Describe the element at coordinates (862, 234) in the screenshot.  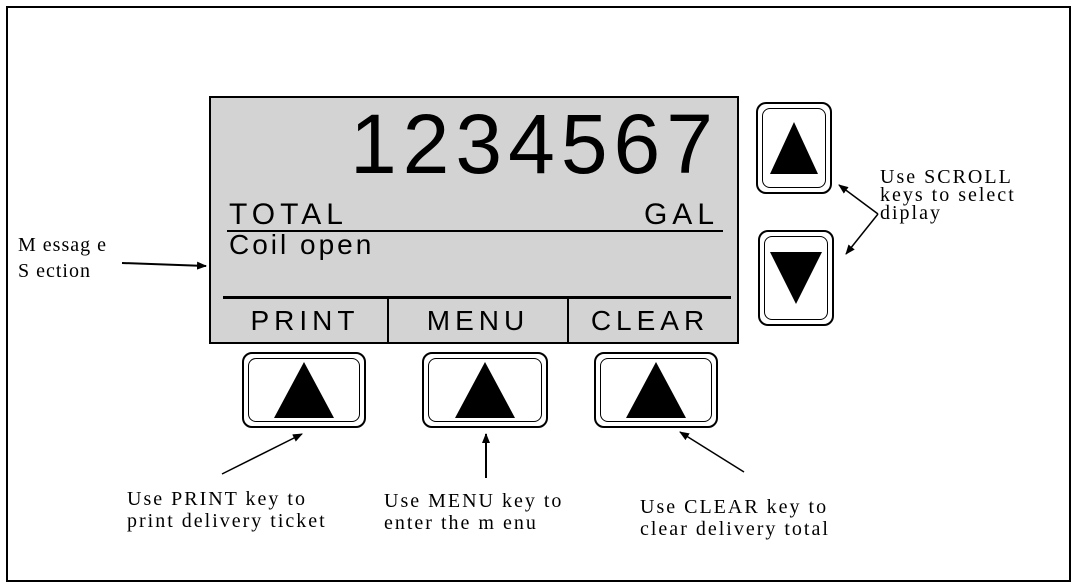
I see `scroll-down-arrow` at that location.